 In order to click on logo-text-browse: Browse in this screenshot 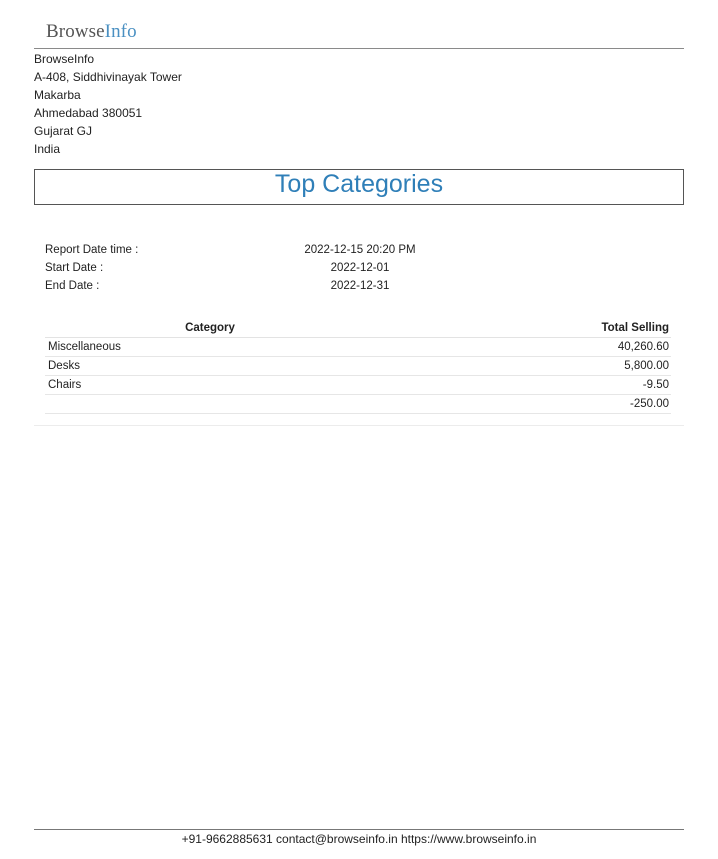, I will do `click(75, 31)`.